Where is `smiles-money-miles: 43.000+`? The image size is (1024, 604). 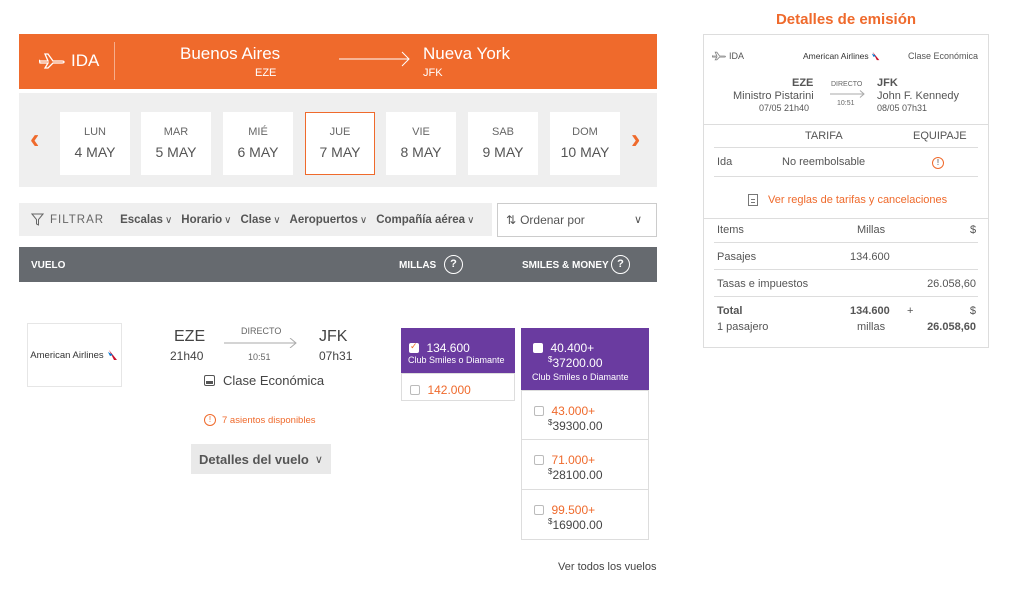 smiles-money-miles: 43.000+ is located at coordinates (573, 411).